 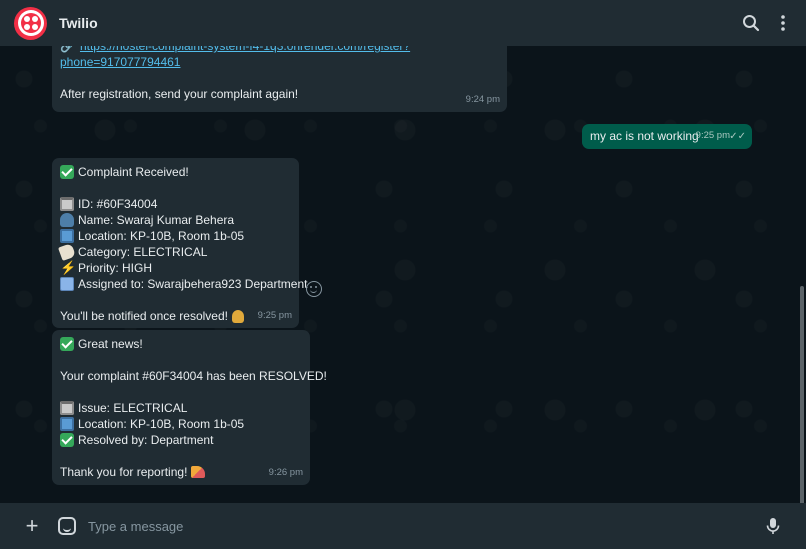 I want to click on double-check-icon: ✓✓, so click(x=737, y=136).